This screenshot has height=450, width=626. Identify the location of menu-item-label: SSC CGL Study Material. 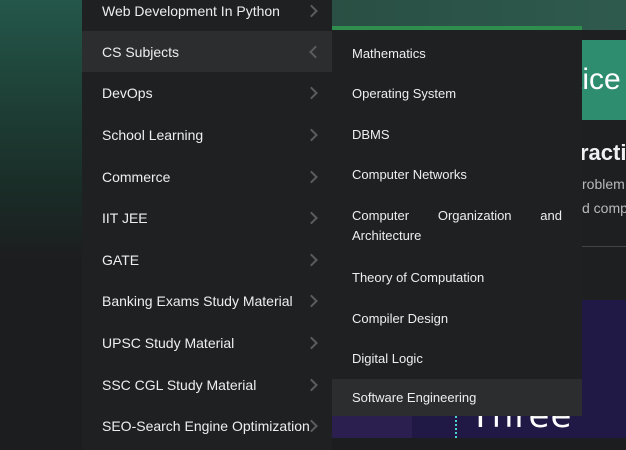
(179, 384).